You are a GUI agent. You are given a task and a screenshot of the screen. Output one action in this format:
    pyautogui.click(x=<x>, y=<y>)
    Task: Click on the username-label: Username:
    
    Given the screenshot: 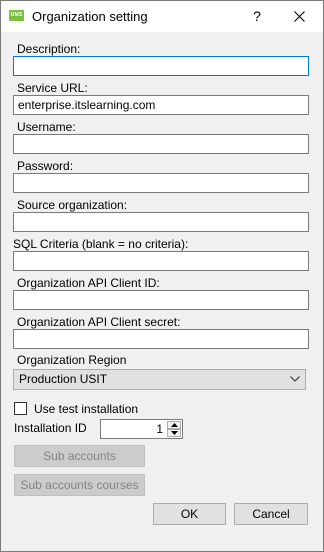 What is the action you would take?
    pyautogui.click(x=46, y=127)
    